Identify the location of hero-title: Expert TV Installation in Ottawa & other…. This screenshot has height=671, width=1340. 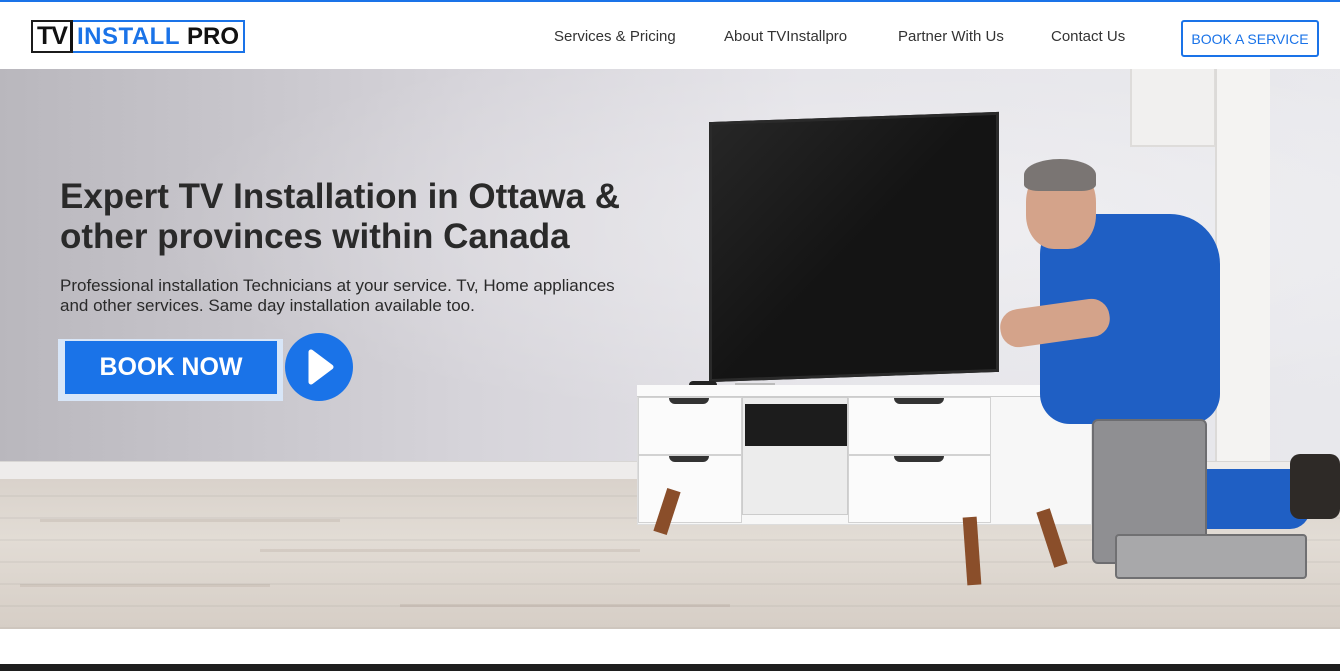
(340, 216).